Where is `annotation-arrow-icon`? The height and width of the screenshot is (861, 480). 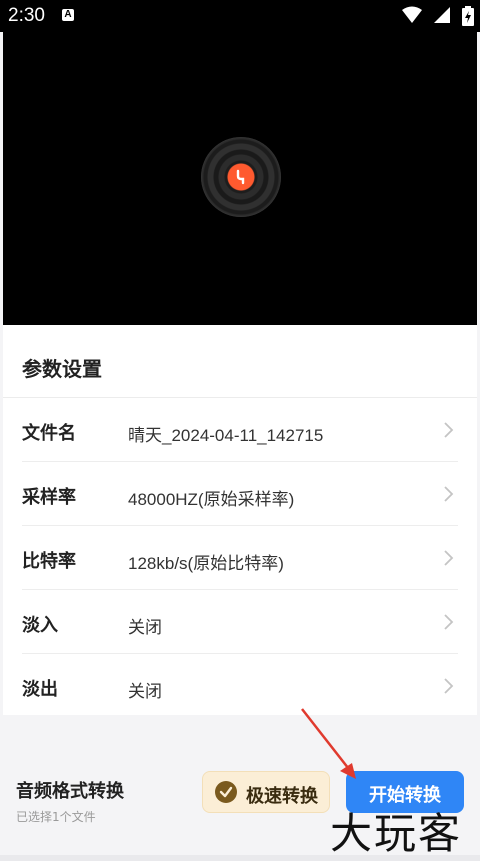
annotation-arrow-icon is located at coordinates (328, 743).